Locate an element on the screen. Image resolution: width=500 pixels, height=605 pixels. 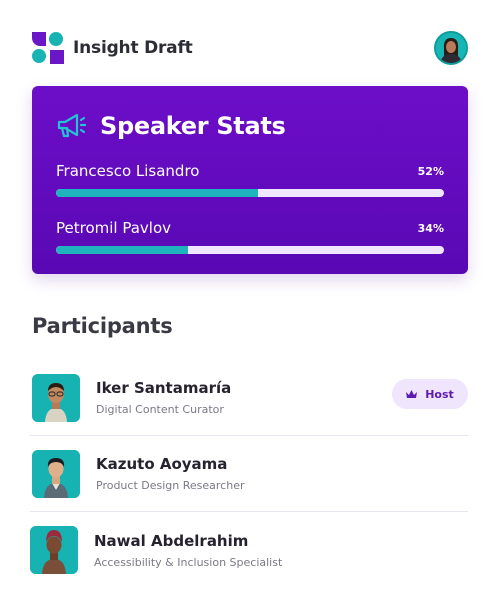
app-name: Insight Draft is located at coordinates (133, 48).